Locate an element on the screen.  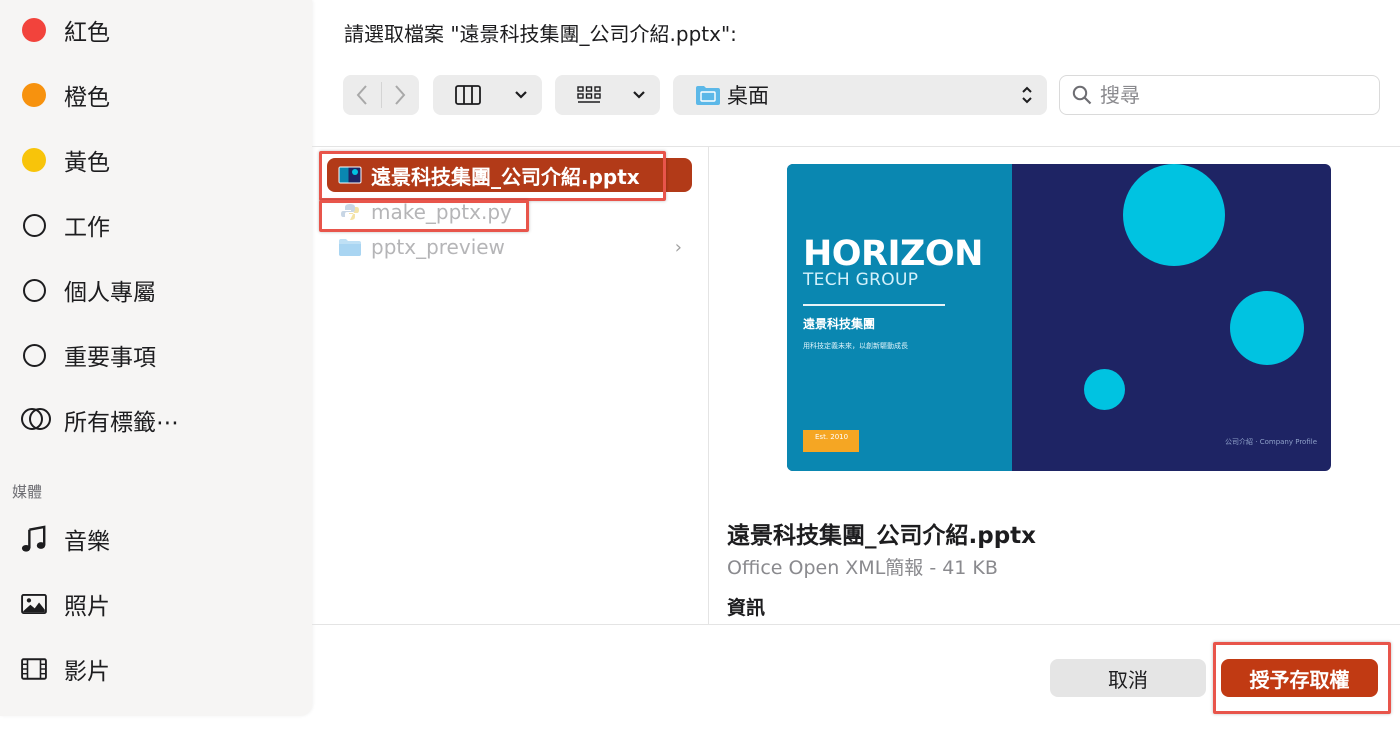
grant-access-button: 授予存取權 is located at coordinates (1299, 678).